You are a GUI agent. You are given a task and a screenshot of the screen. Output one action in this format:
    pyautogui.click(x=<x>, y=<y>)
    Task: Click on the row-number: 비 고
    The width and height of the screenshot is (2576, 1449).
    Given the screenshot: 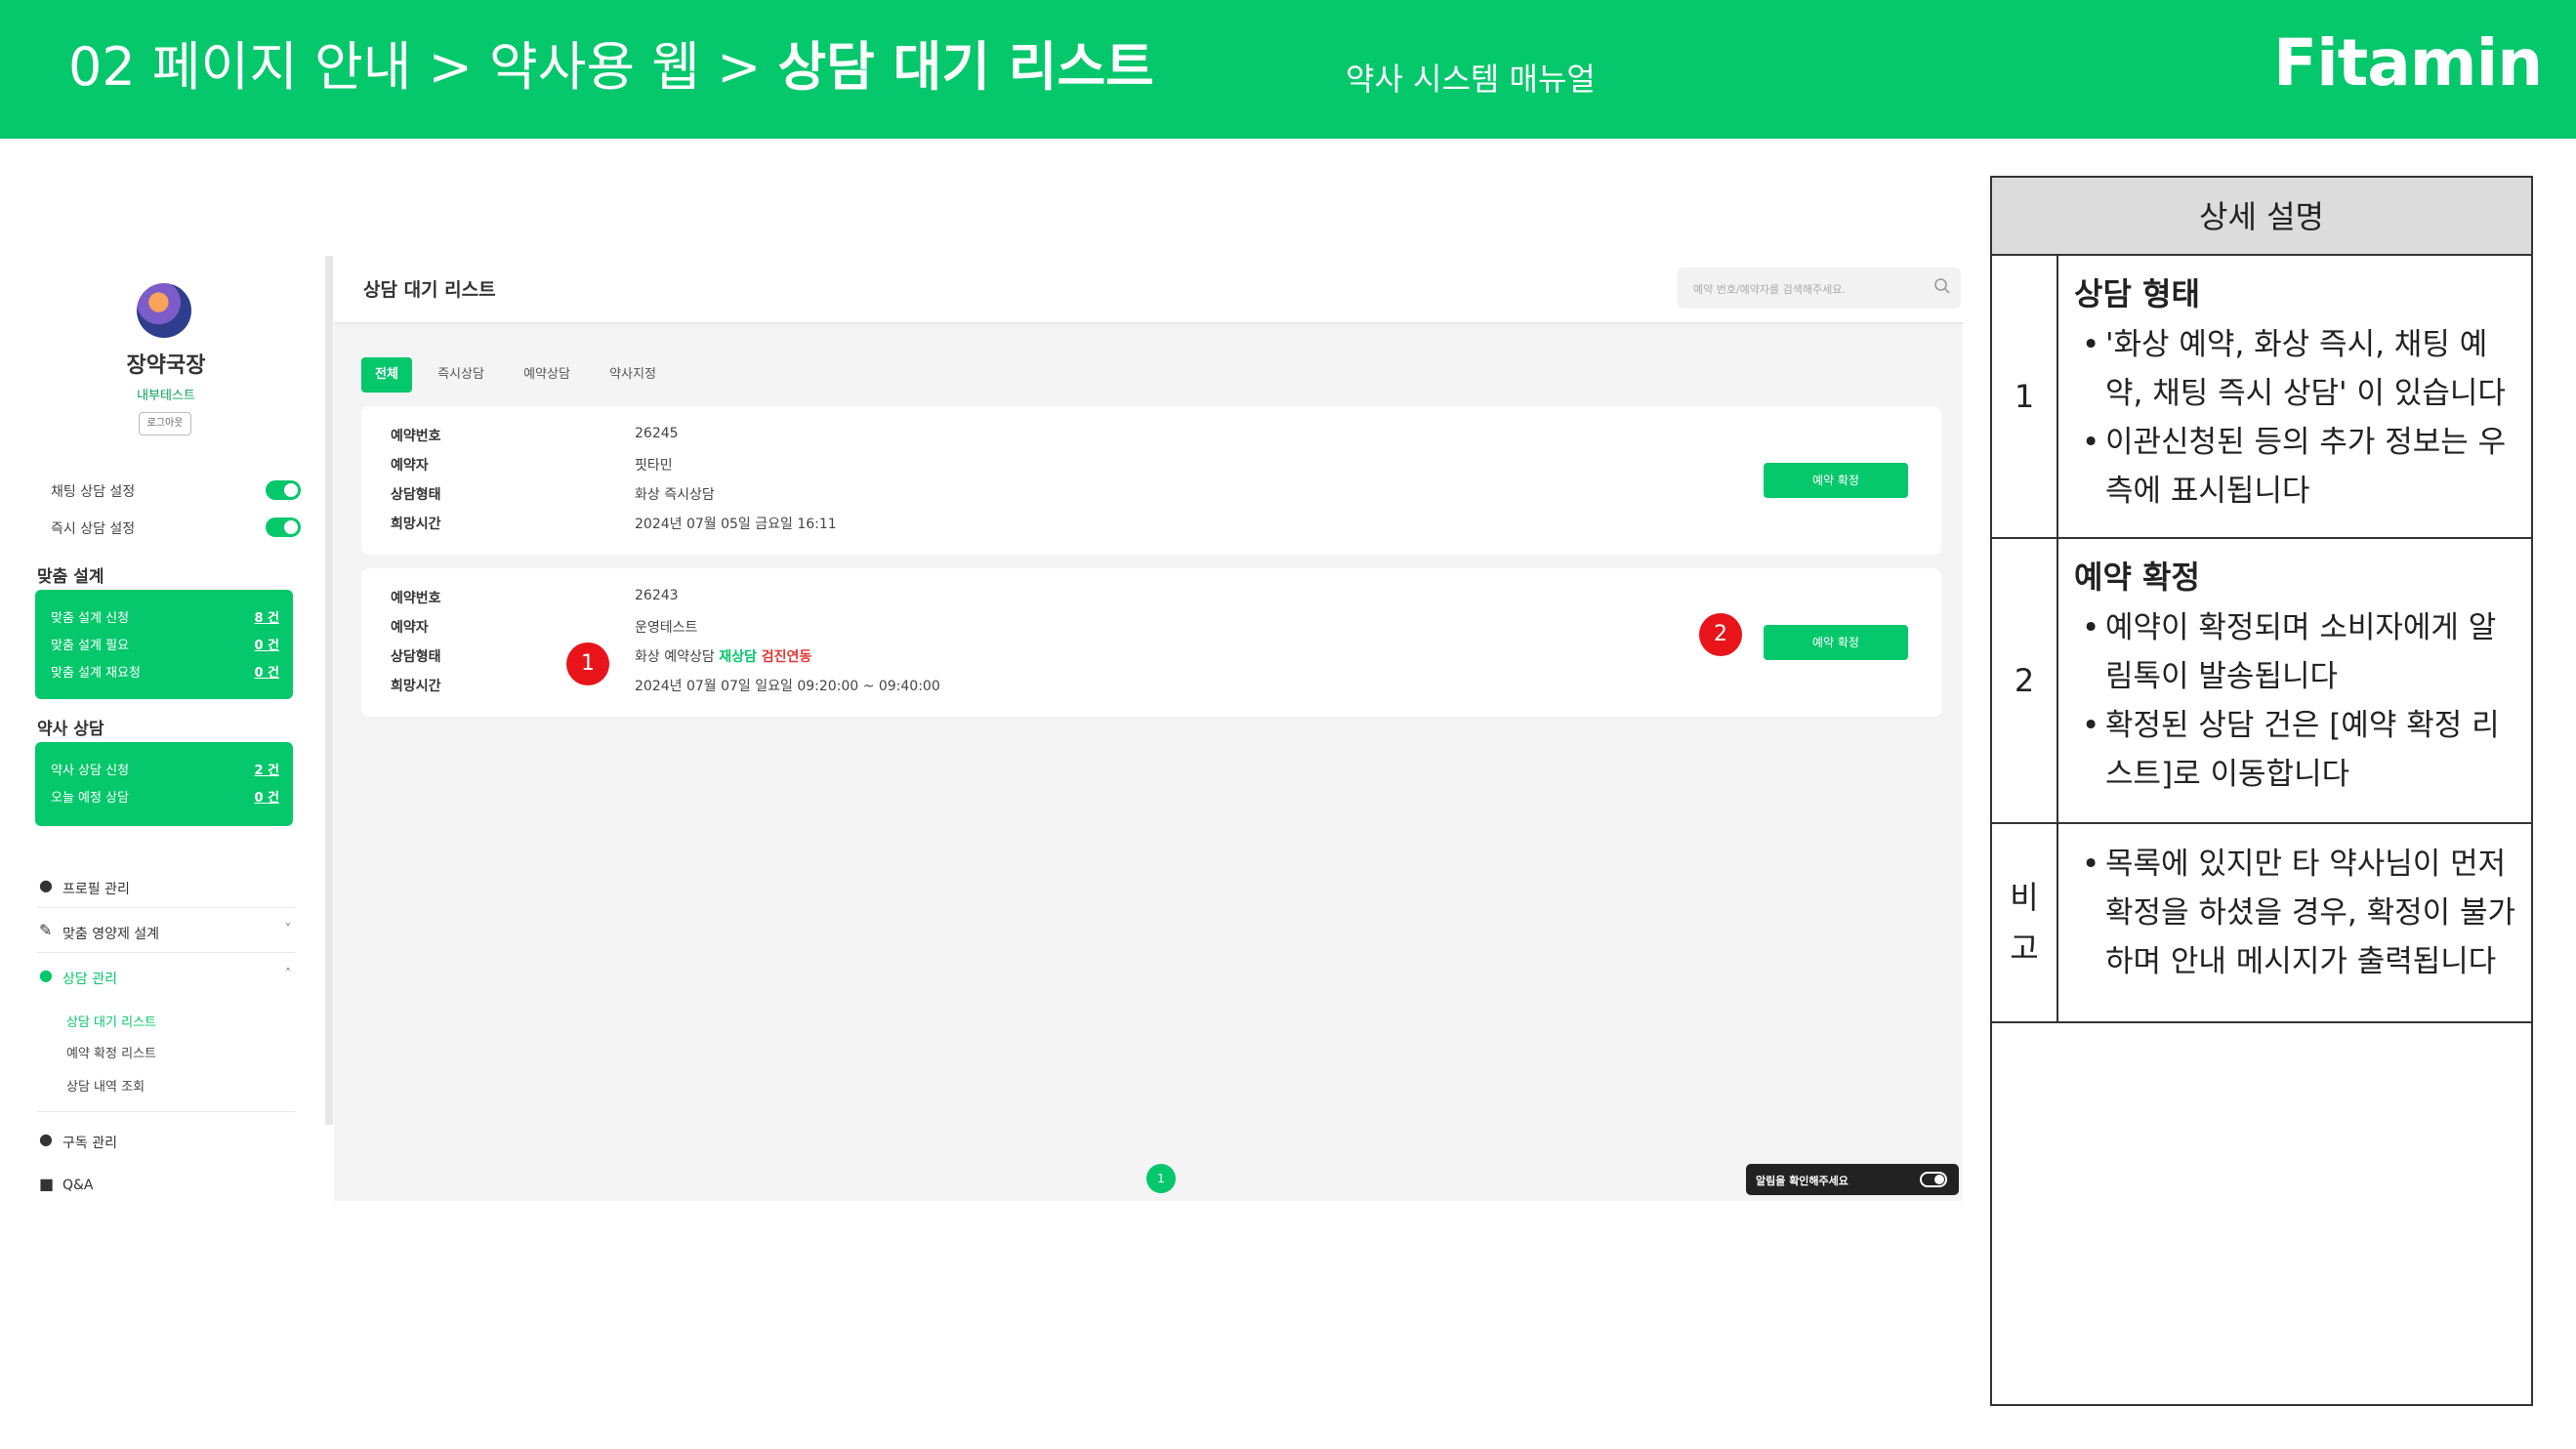 What is the action you would take?
    pyautogui.click(x=2025, y=922)
    